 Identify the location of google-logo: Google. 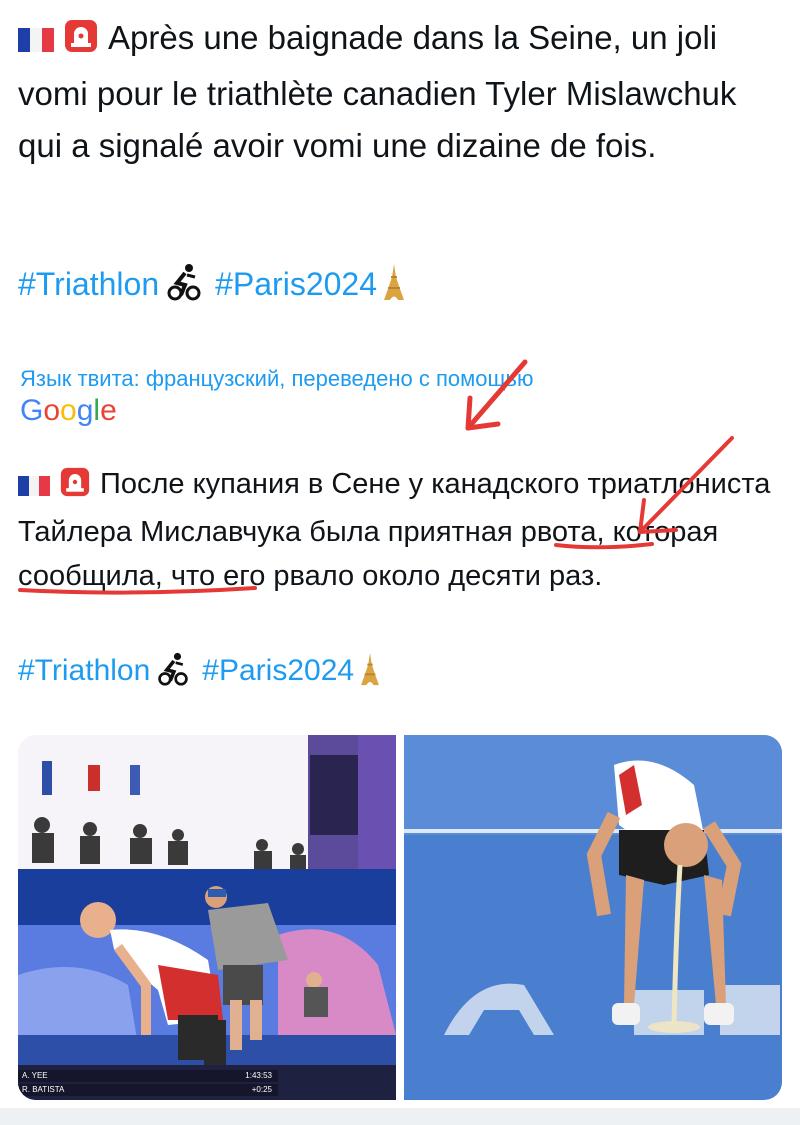
(68, 410).